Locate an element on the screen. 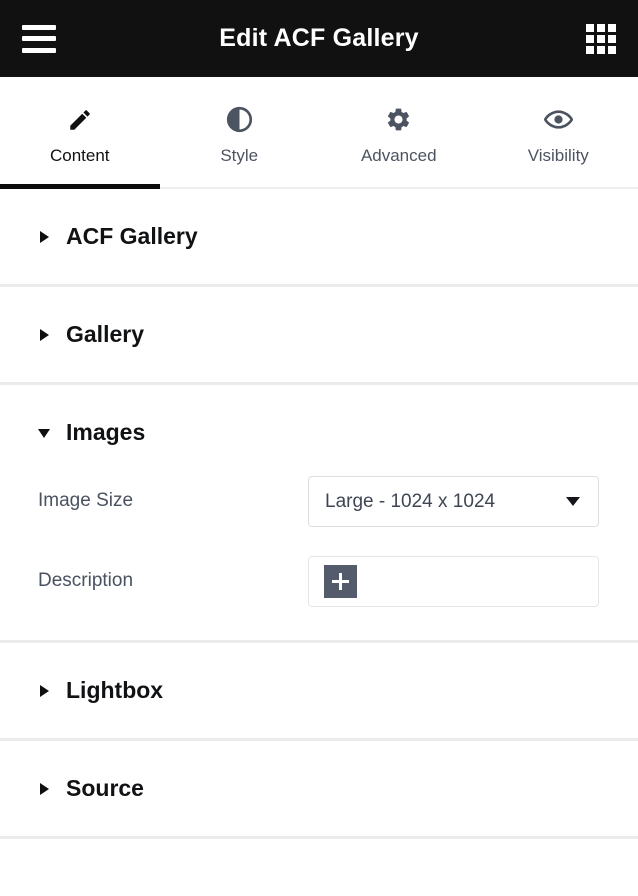 The image size is (638, 896). tab-bar: Content Style Advanced Visibility is located at coordinates (319, 133).